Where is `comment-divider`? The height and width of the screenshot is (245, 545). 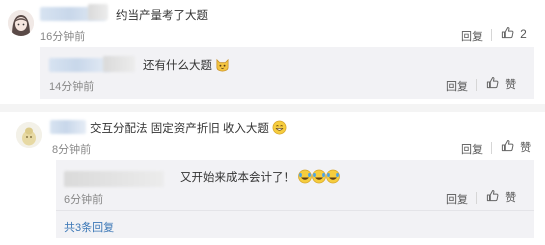 comment-divider is located at coordinates (272, 108).